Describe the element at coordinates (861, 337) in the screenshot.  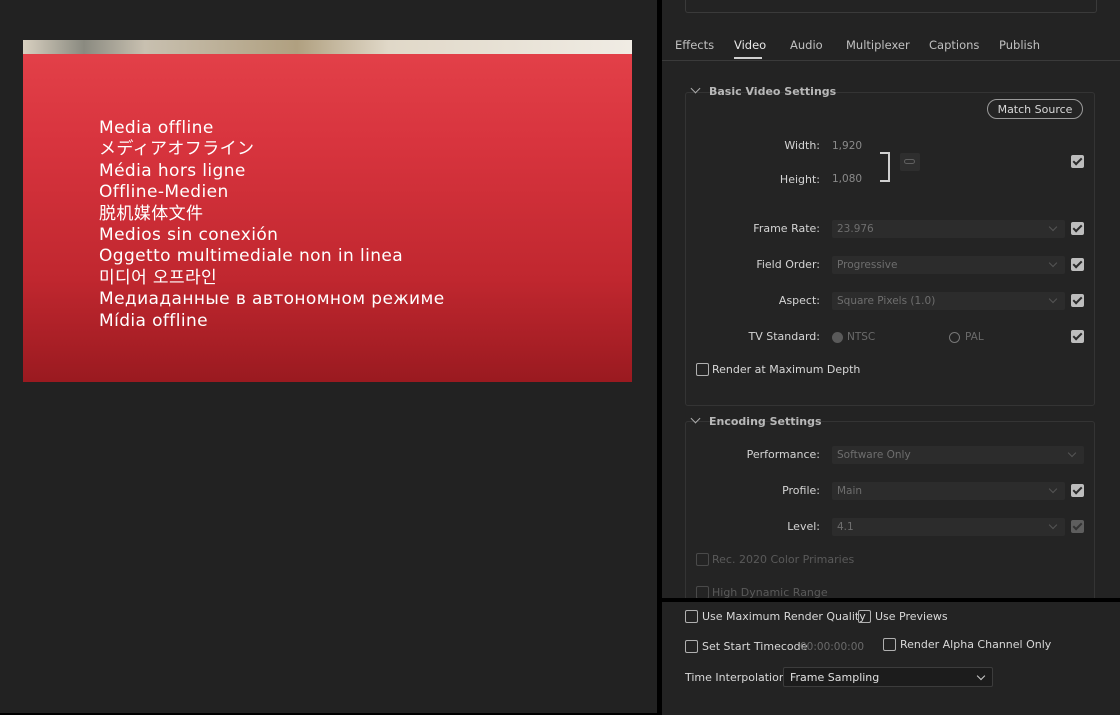
I see `ntsc-label: NTSC` at that location.